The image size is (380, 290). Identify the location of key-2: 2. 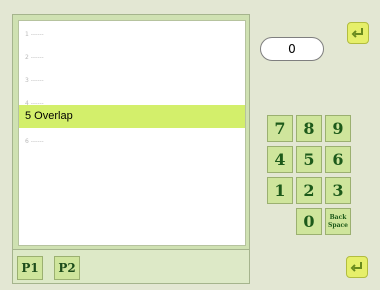
(309, 190).